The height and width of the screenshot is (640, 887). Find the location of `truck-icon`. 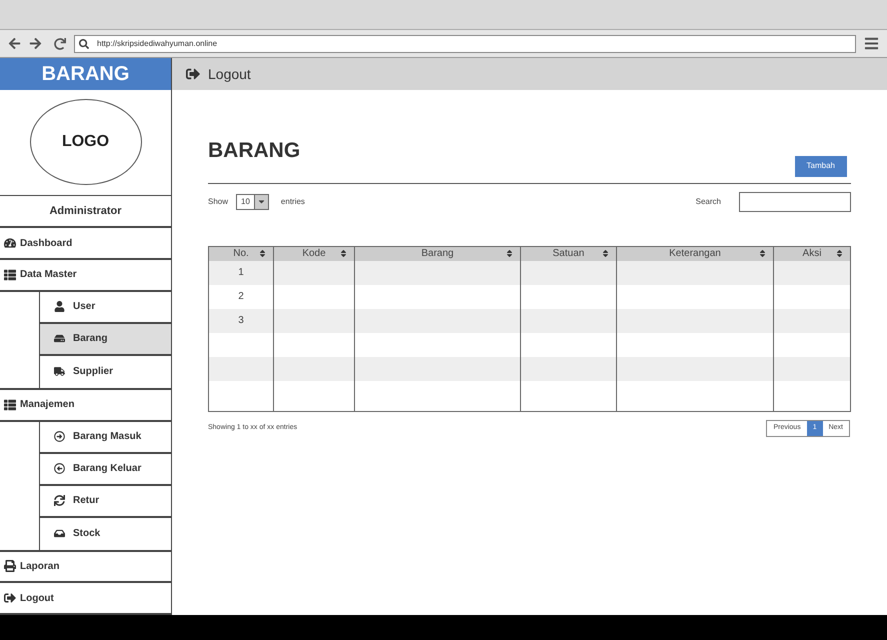

truck-icon is located at coordinates (59, 372).